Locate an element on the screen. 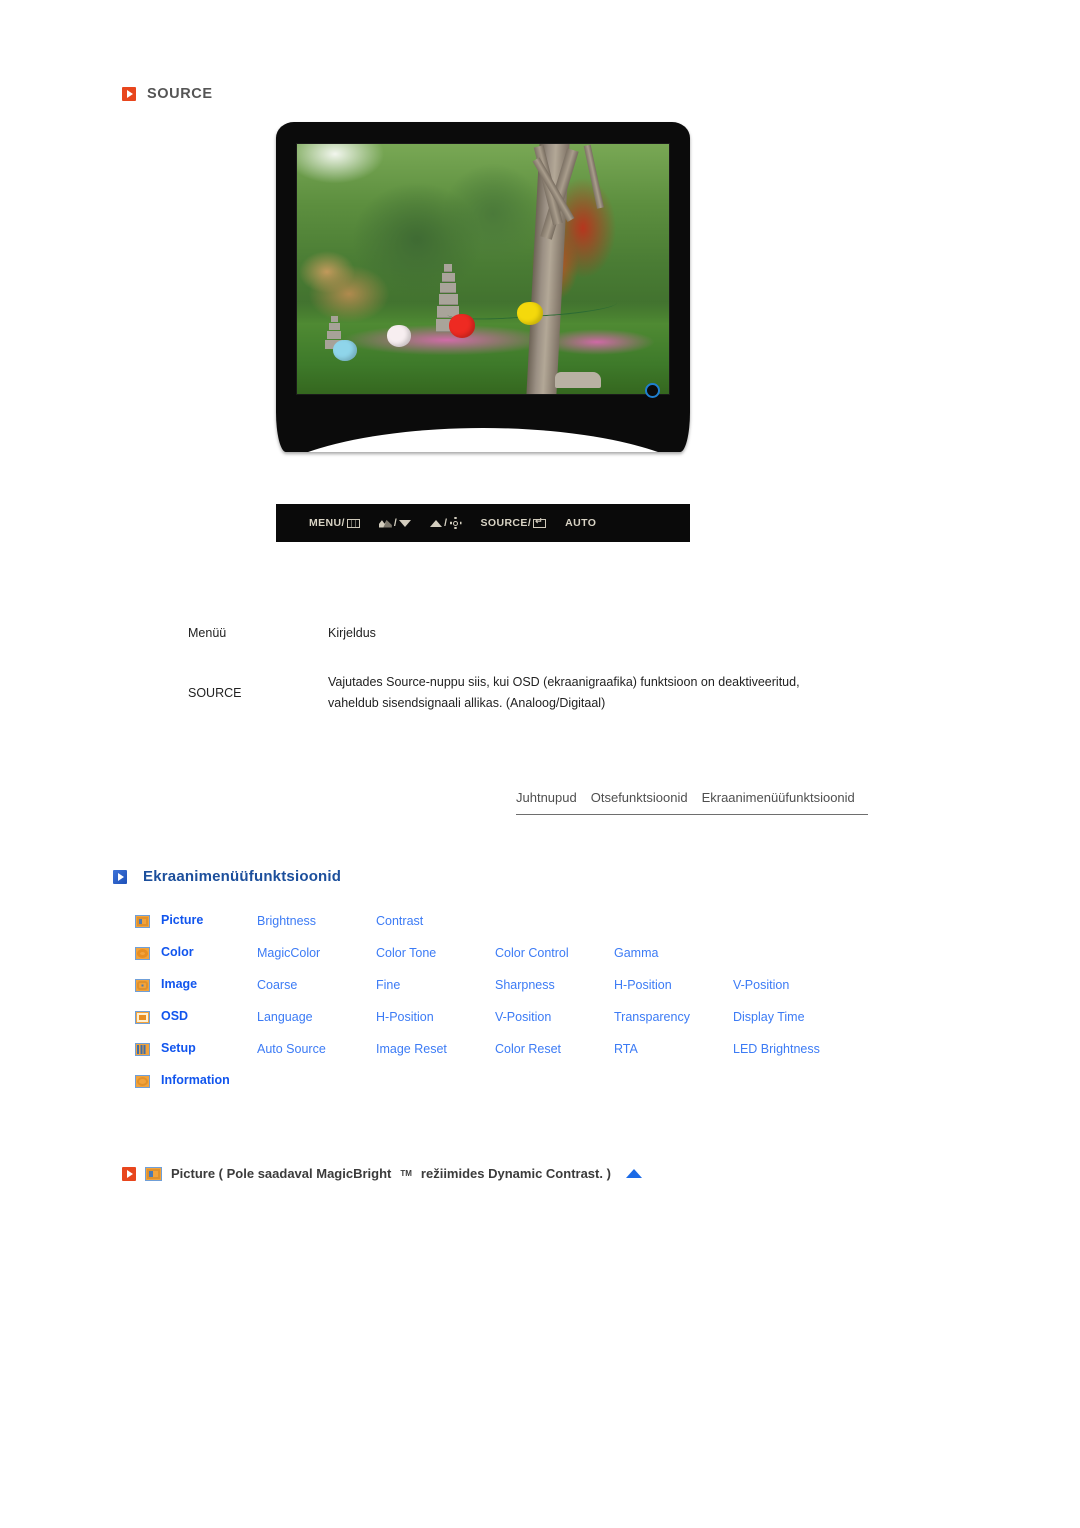  header-menu: Menüü is located at coordinates (207, 633).